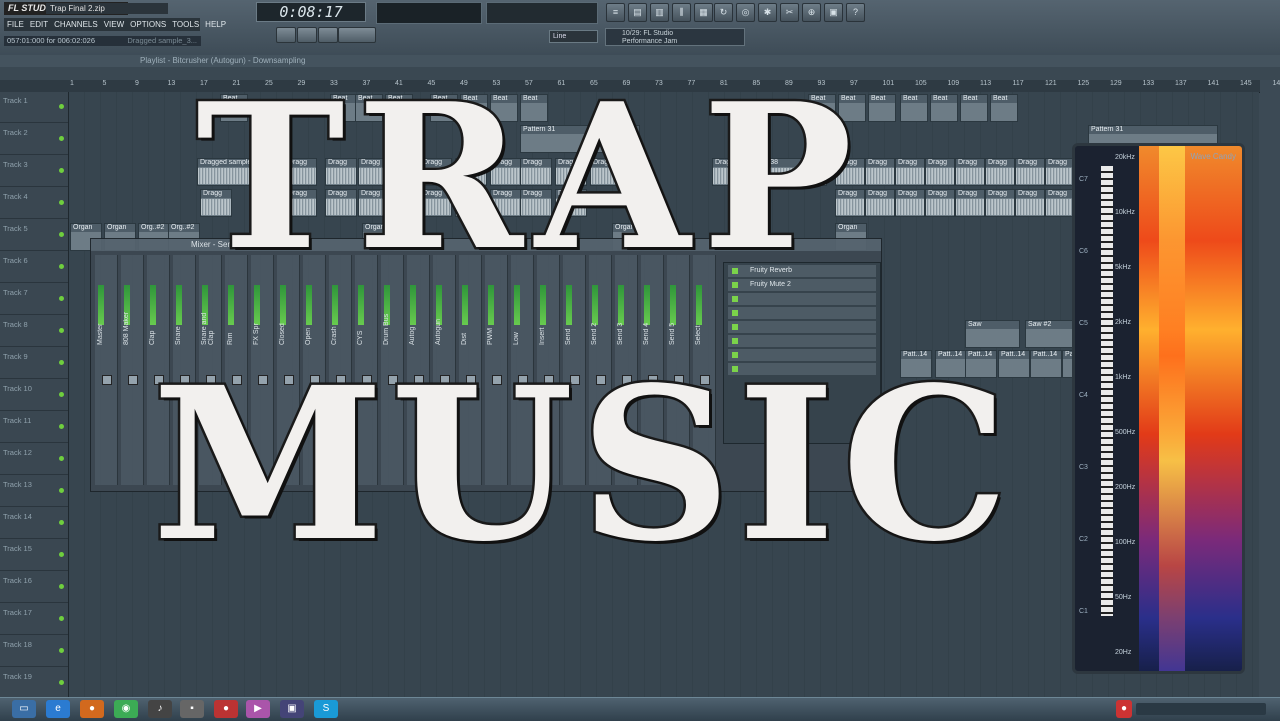 The image size is (1280, 721). I want to click on monitor-icon: ▣, so click(292, 709).